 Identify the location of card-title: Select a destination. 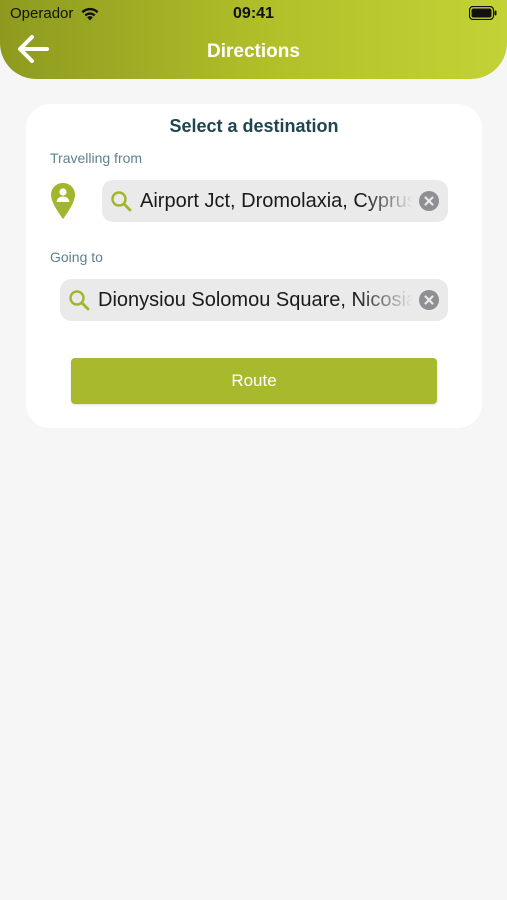
(254, 126).